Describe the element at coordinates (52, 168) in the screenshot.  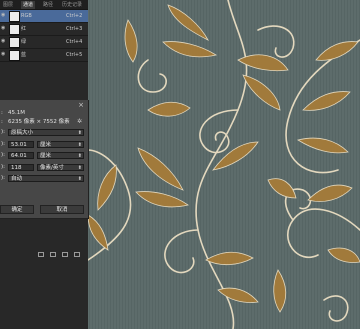
I see `resolution-unit-value: 像素/英寸` at that location.